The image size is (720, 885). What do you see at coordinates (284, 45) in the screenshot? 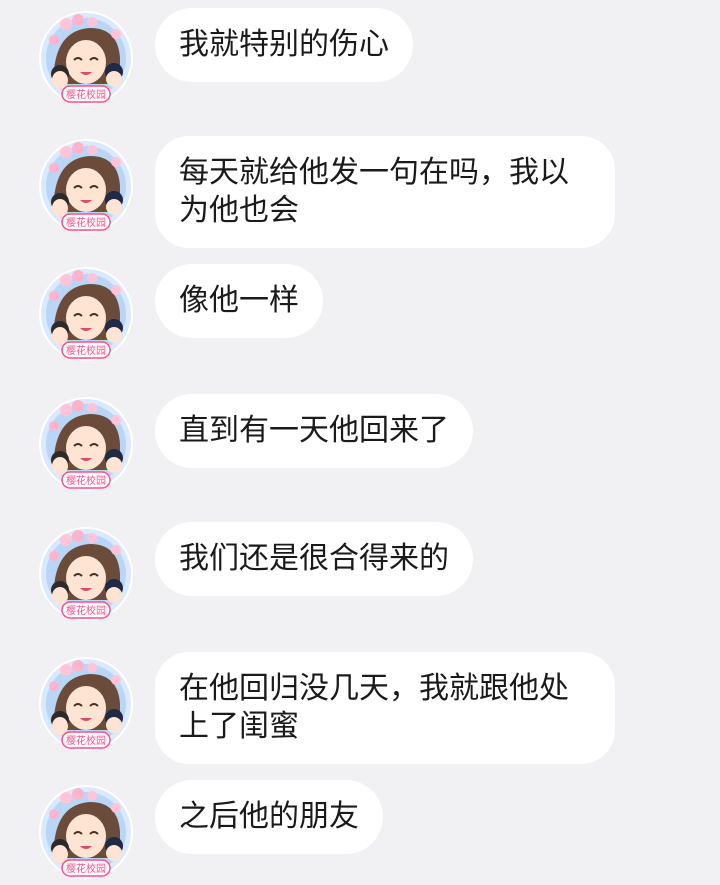
I see `message-bubble: 我就特别的伤心` at bounding box center [284, 45].